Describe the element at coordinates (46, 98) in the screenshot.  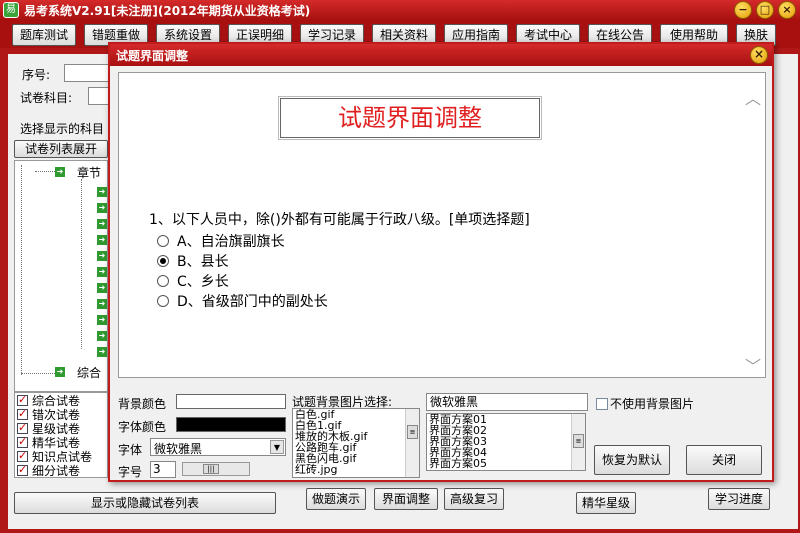
I see `subject-label: 试卷科目:` at that location.